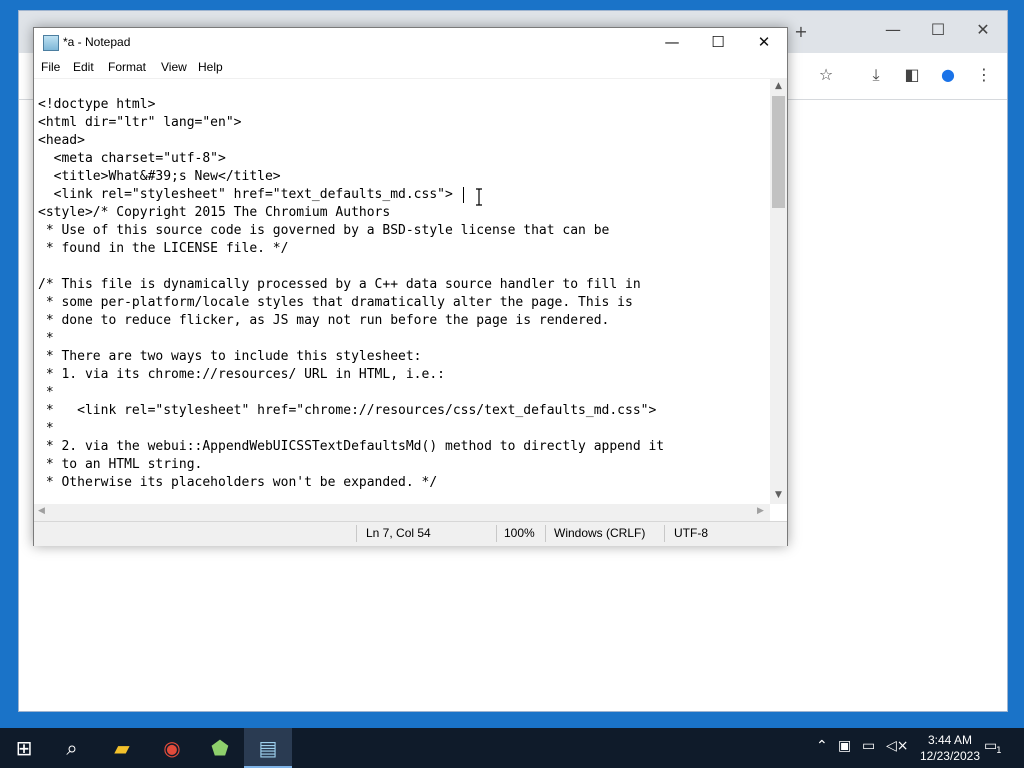  Describe the element at coordinates (760, 511) in the screenshot. I see `scroll-right-icon: ▶` at that location.